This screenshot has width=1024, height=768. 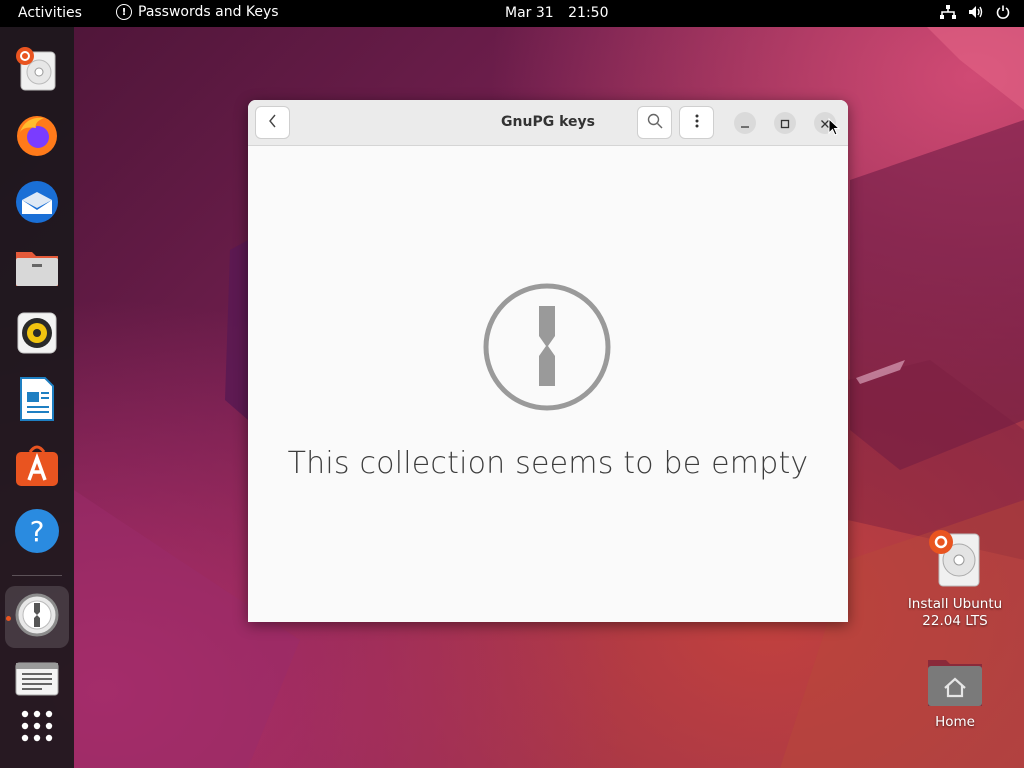 What do you see at coordinates (529, 13) in the screenshot?
I see `date-label: Mar 31` at bounding box center [529, 13].